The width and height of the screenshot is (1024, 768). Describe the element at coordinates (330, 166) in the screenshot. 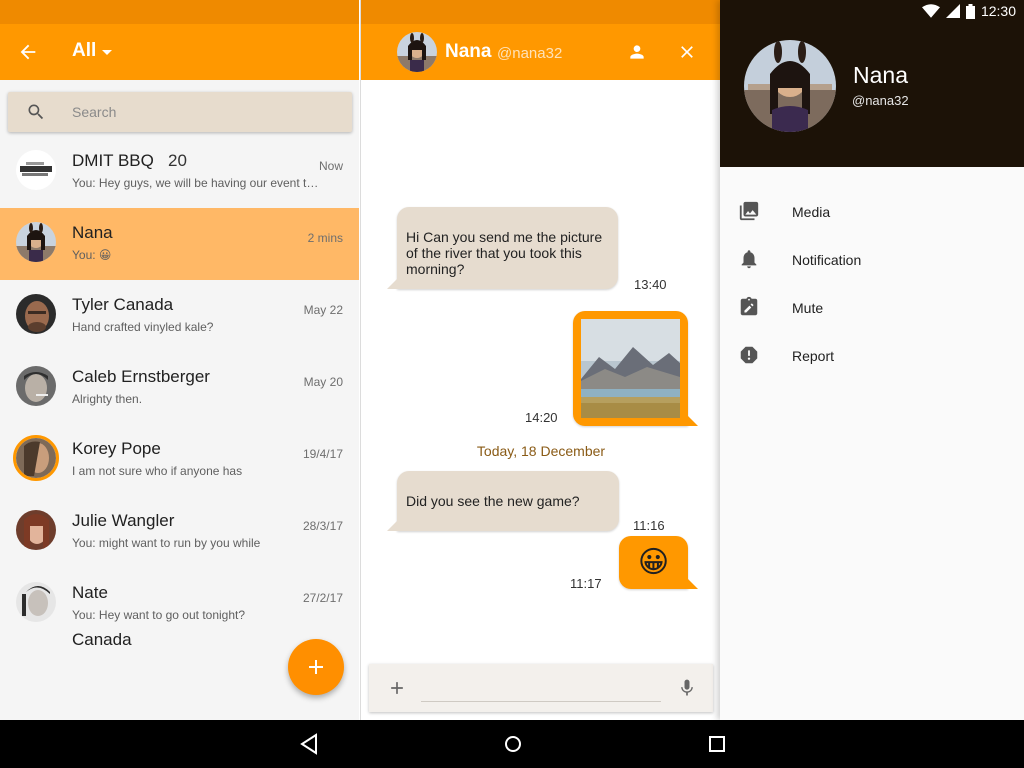

I see `conversation-time: Now` at that location.